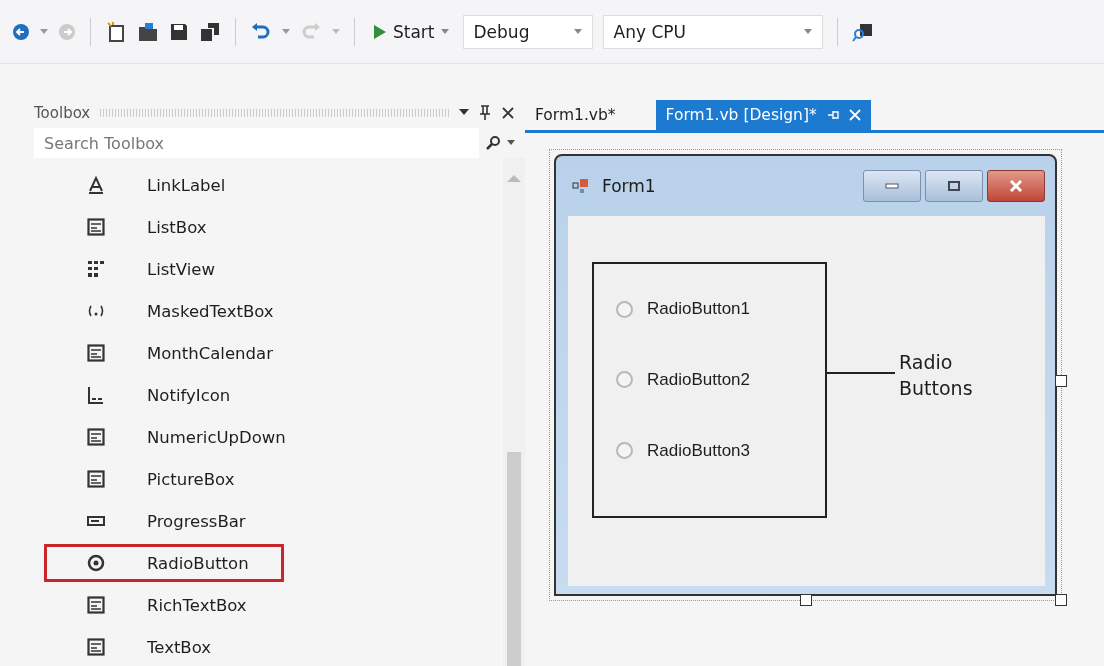  Describe the element at coordinates (892, 186) in the screenshot. I see `minimize-icon` at that location.